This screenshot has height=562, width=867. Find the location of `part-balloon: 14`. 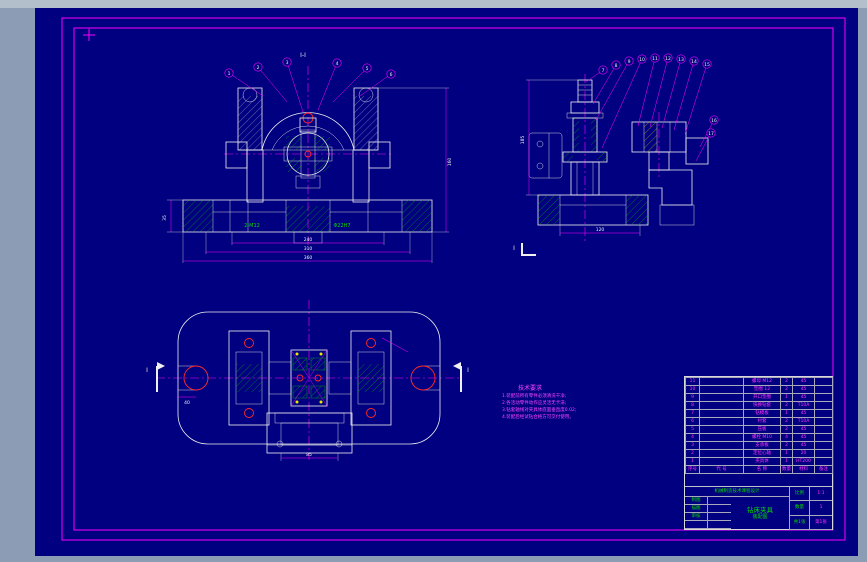

part-balloon: 14 is located at coordinates (694, 61).